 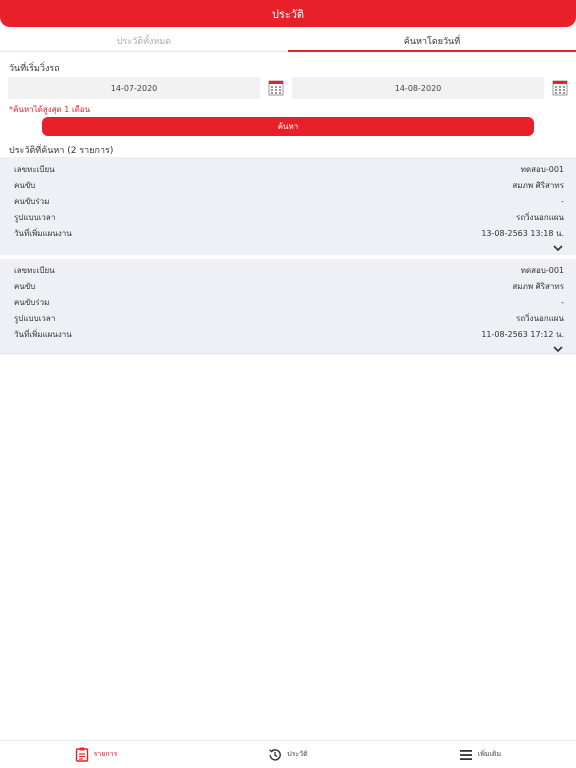 I want to click on tab-all-history: ประวัติทั้งหมด, so click(x=144, y=42).